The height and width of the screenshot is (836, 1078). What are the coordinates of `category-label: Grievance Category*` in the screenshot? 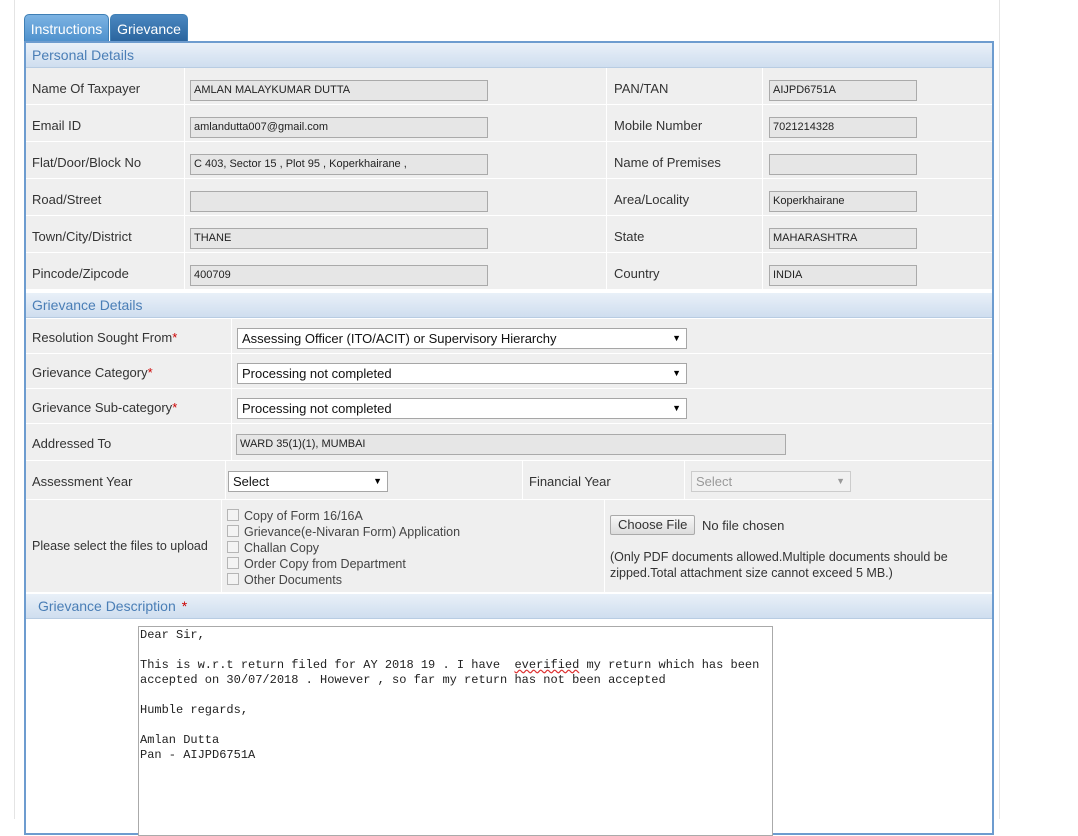 It's located at (92, 372).